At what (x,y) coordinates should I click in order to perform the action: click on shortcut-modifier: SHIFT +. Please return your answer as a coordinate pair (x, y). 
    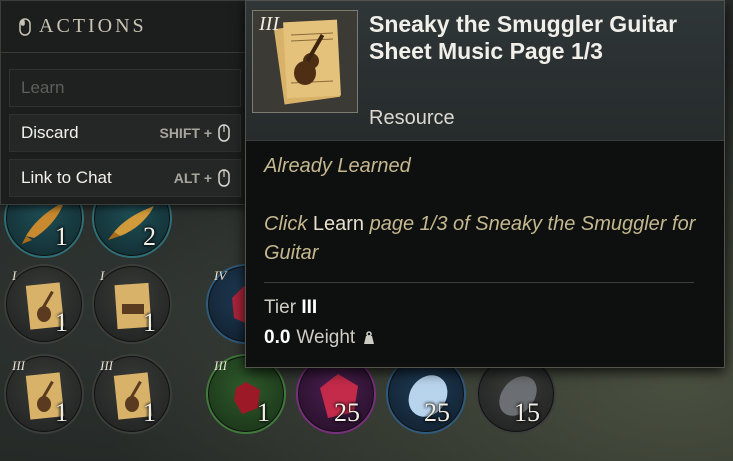
    Looking at the image, I should click on (185, 133).